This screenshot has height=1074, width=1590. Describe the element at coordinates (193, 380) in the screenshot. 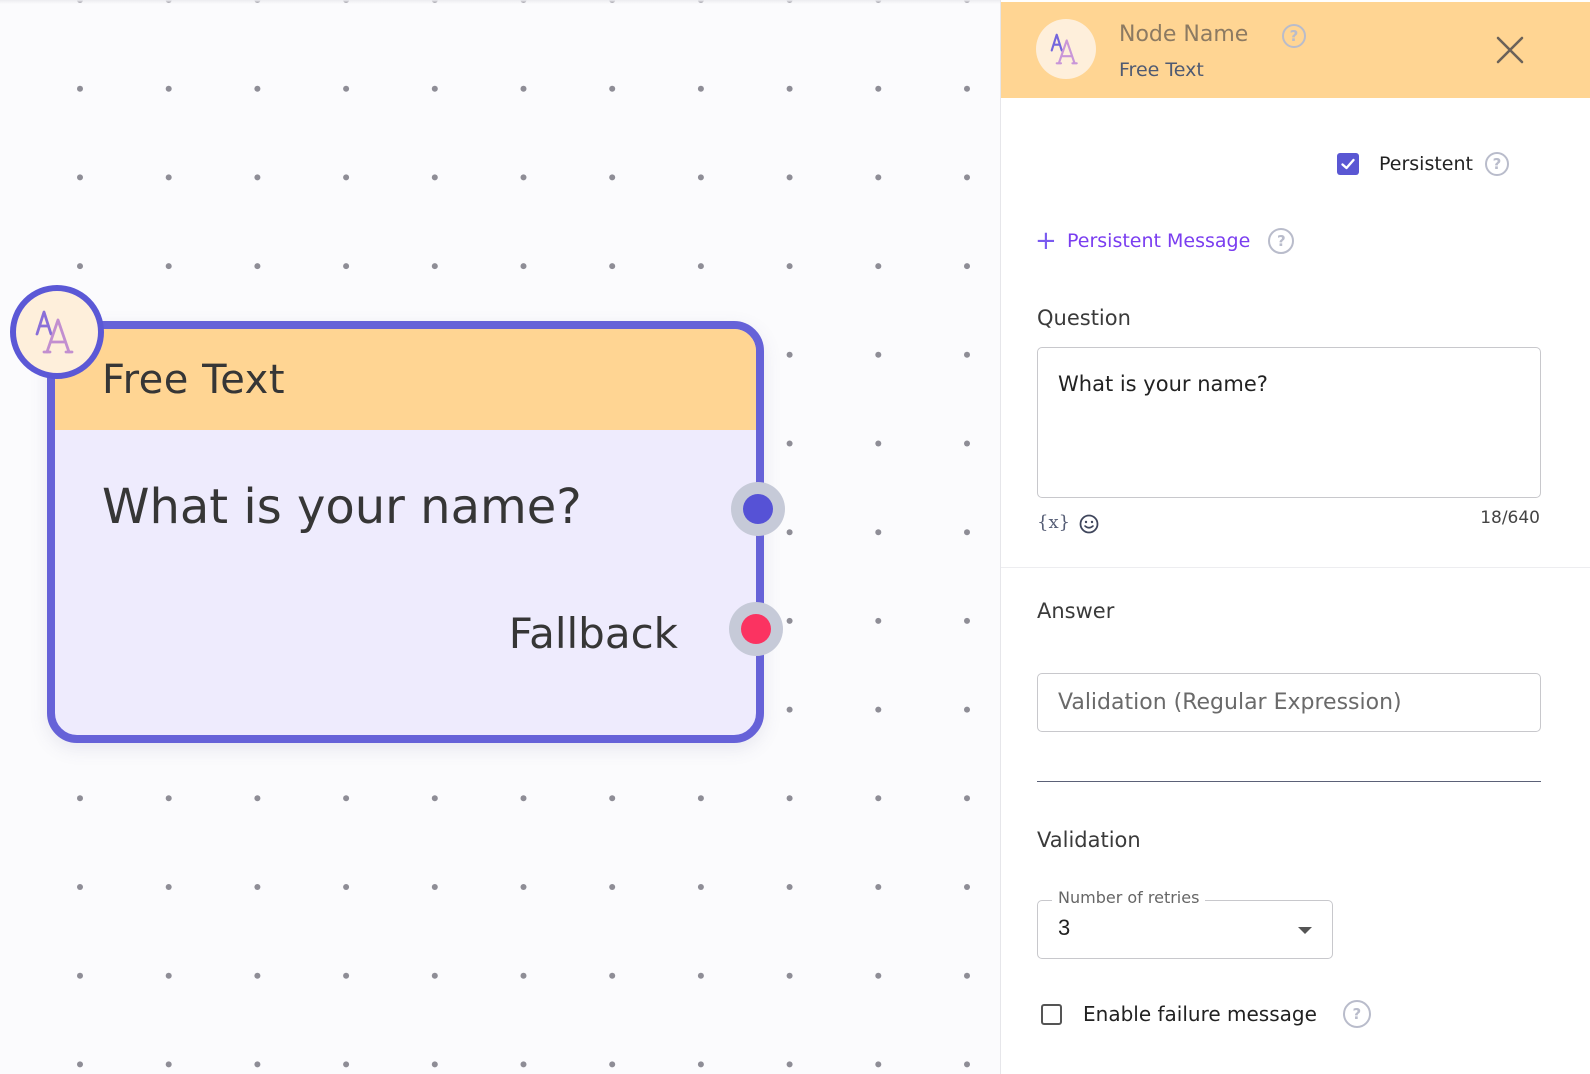

I see `node-title: Free Text` at that location.